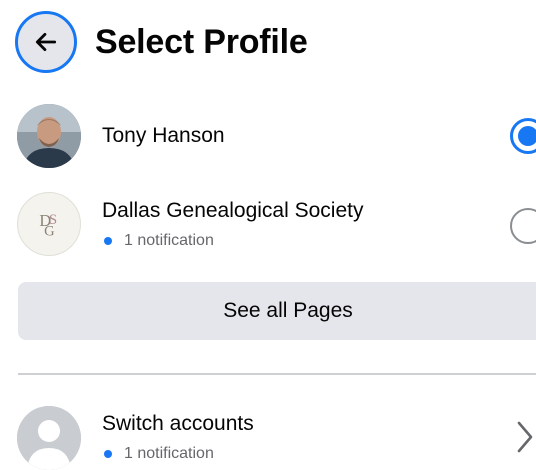 The image size is (536, 470). I want to click on dgs-logo-avatar: D S G, so click(49, 224).